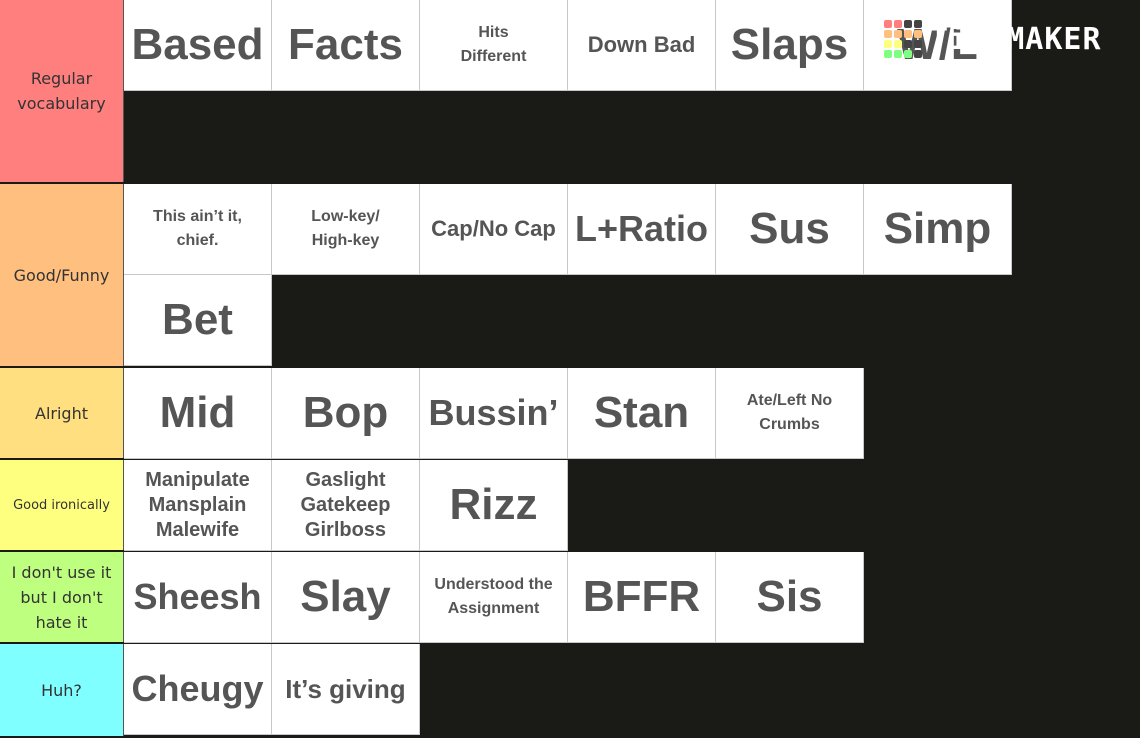 The height and width of the screenshot is (738, 1140). I want to click on tier-item: Stan, so click(642, 413).